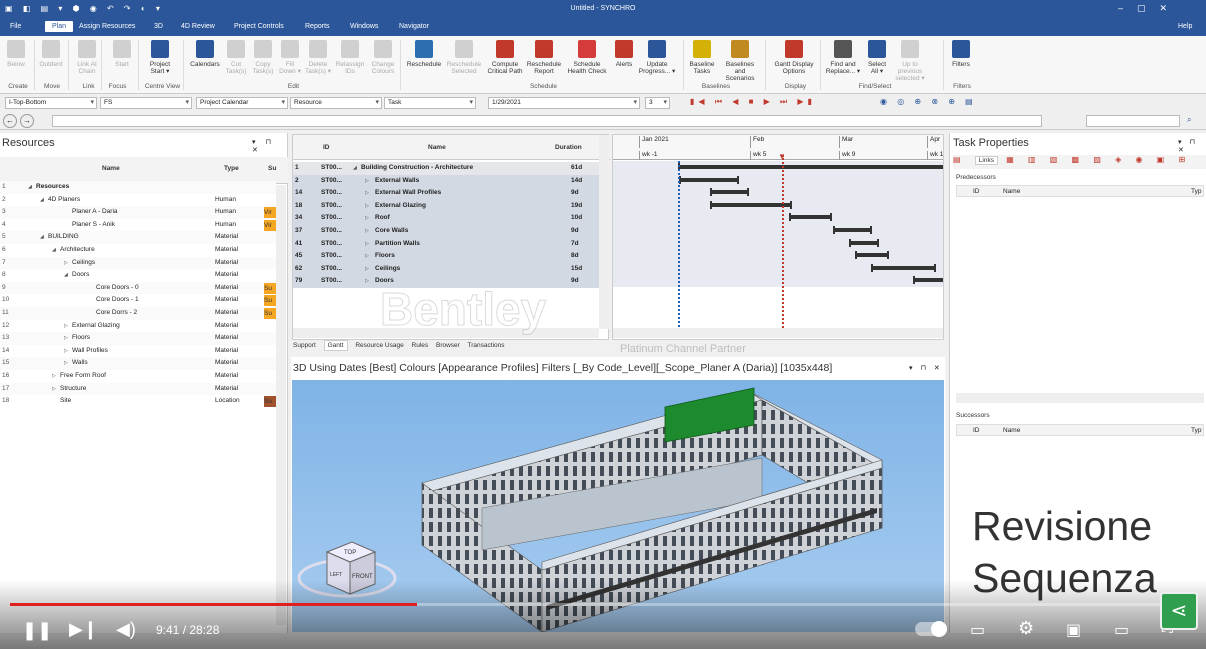  I want to click on task-row: 14 ST00... ▷ External Wall Profiles 9d, so click(446, 193).